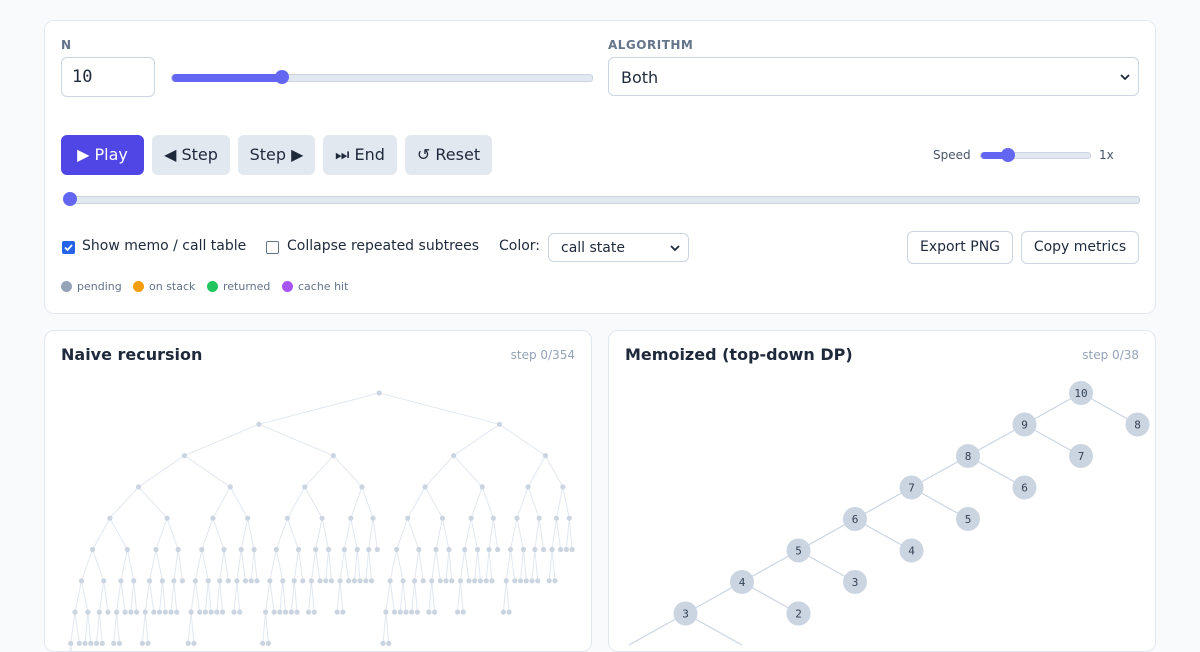 Image resolution: width=1200 pixels, height=652 pixels. What do you see at coordinates (99, 286) in the screenshot?
I see `legend-label: pending` at bounding box center [99, 286].